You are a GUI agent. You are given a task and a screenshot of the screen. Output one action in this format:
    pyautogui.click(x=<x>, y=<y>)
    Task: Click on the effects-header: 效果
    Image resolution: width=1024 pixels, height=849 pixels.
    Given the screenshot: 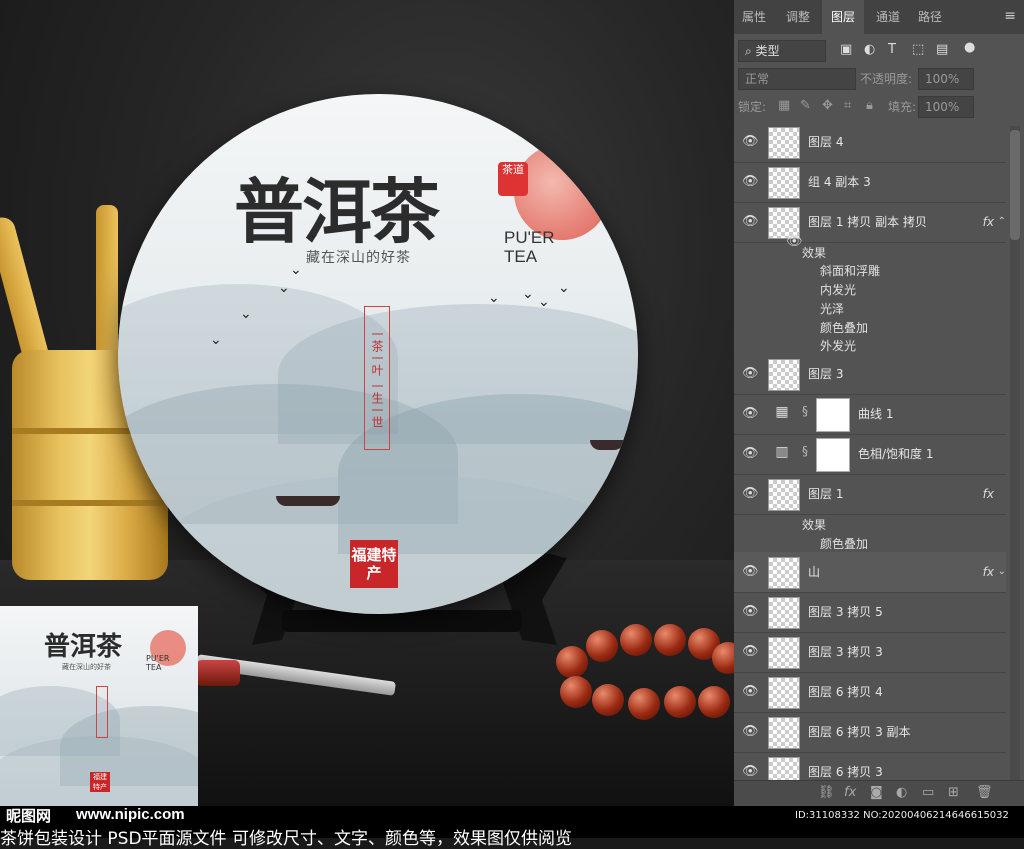 What is the action you would take?
    pyautogui.click(x=814, y=253)
    